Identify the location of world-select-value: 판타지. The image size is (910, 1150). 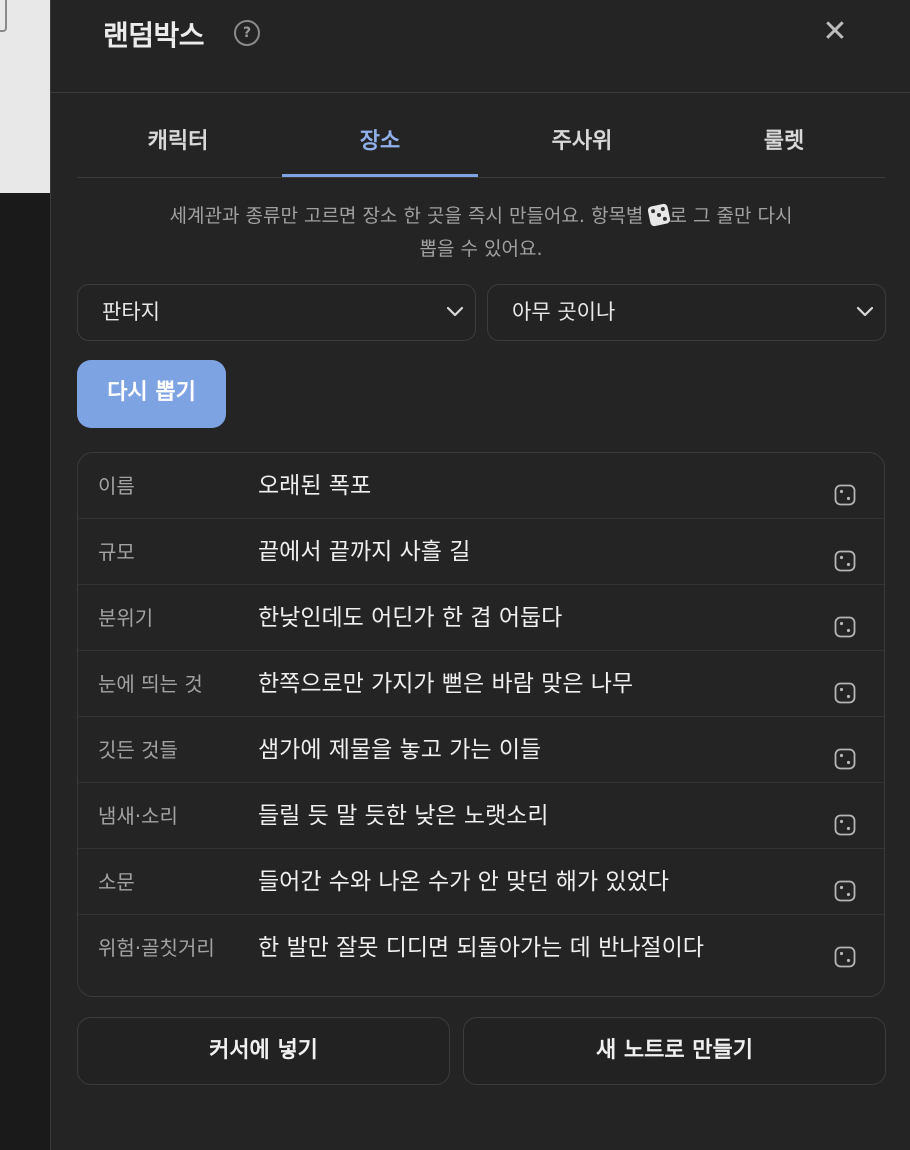
(131, 312).